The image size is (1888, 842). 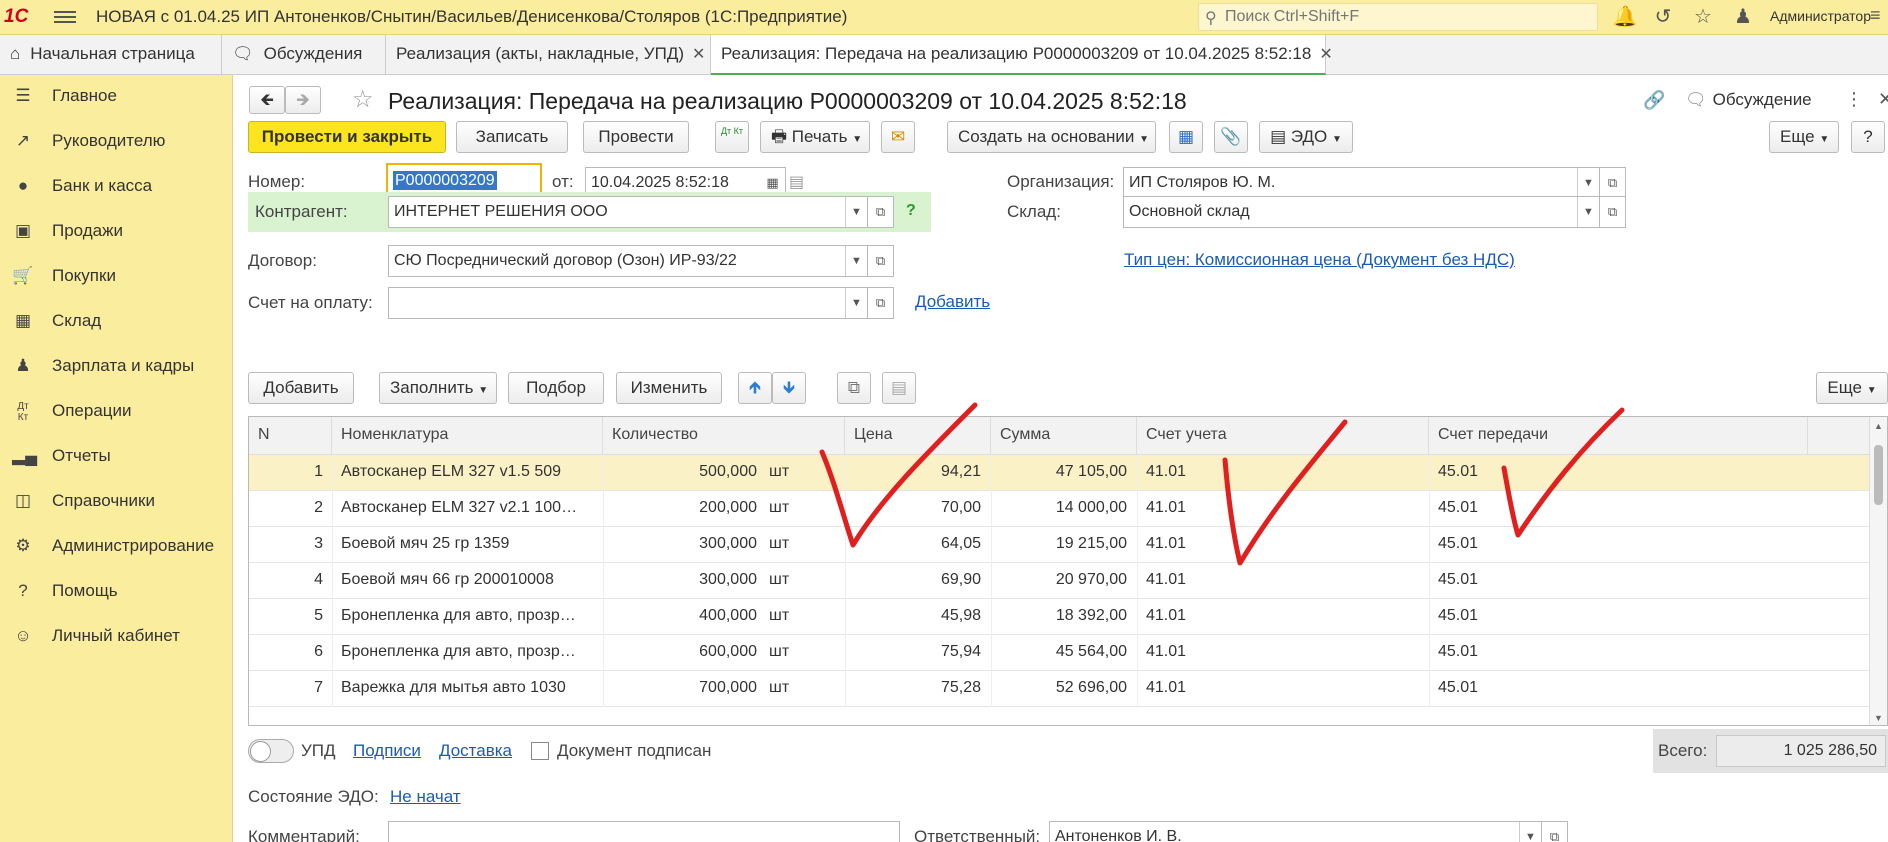 I want to click on open-contract-icon: ⧉, so click(x=881, y=261).